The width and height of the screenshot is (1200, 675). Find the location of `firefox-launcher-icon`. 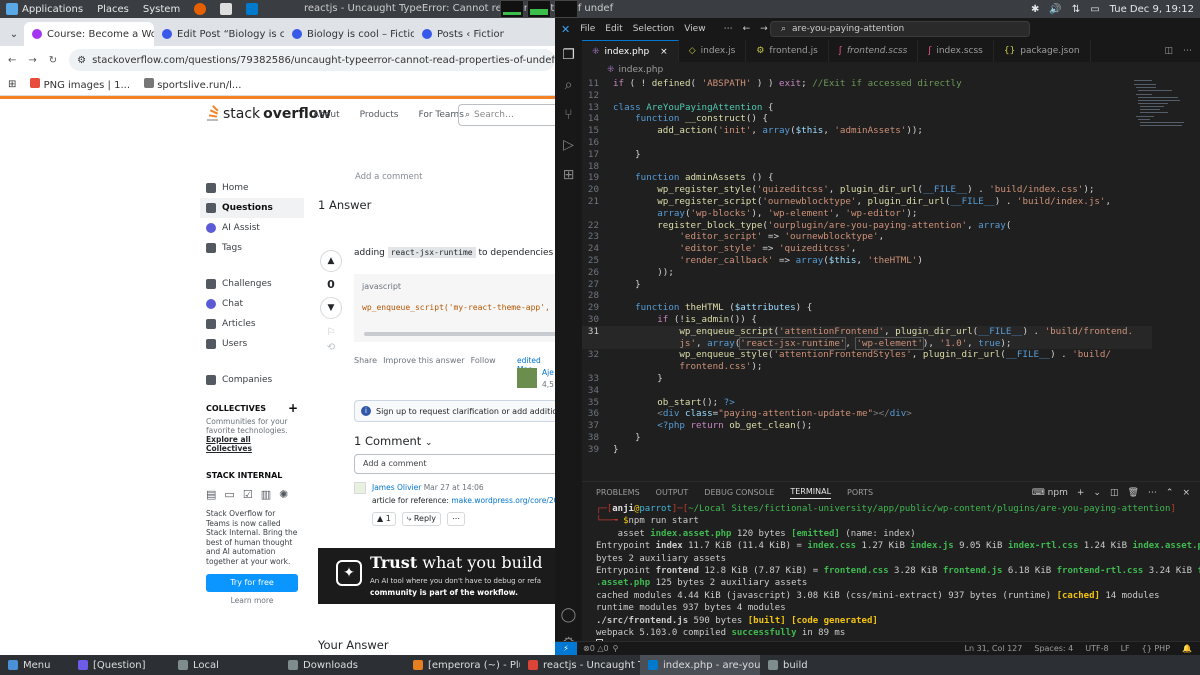

firefox-launcher-icon is located at coordinates (200, 9).